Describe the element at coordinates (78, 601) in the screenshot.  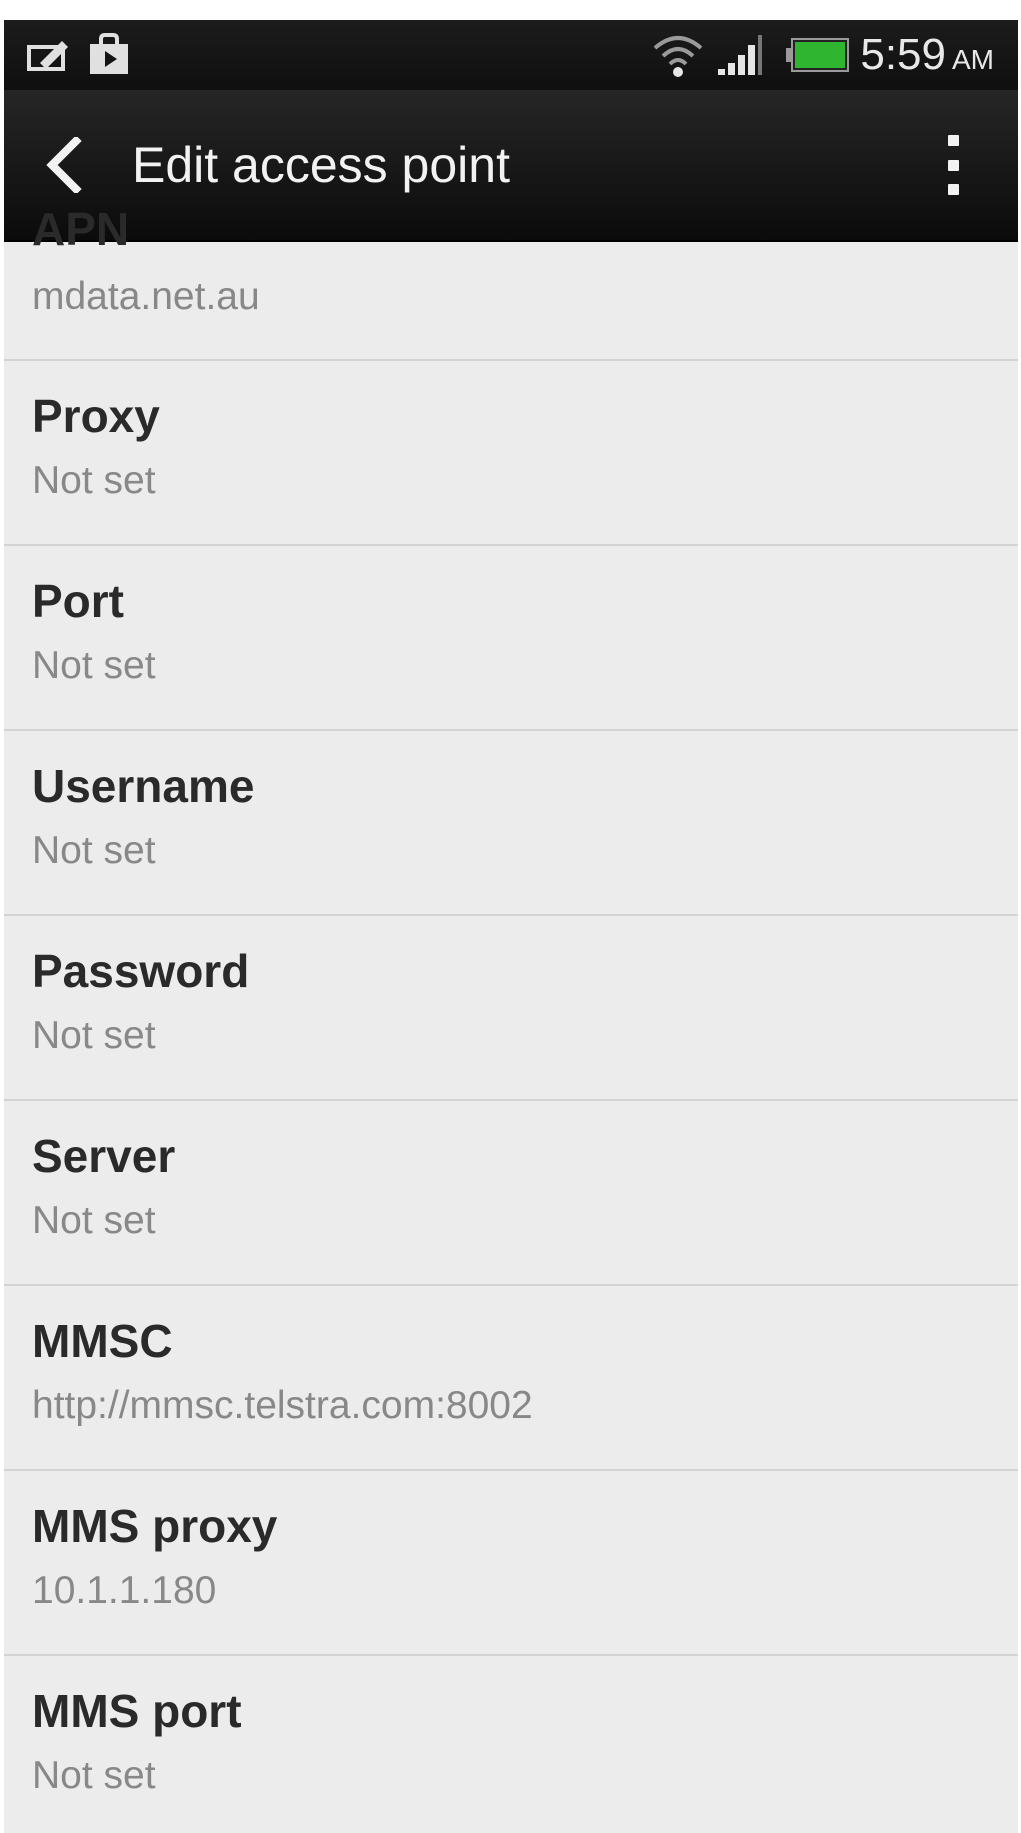
I see `setting-title: Port` at that location.